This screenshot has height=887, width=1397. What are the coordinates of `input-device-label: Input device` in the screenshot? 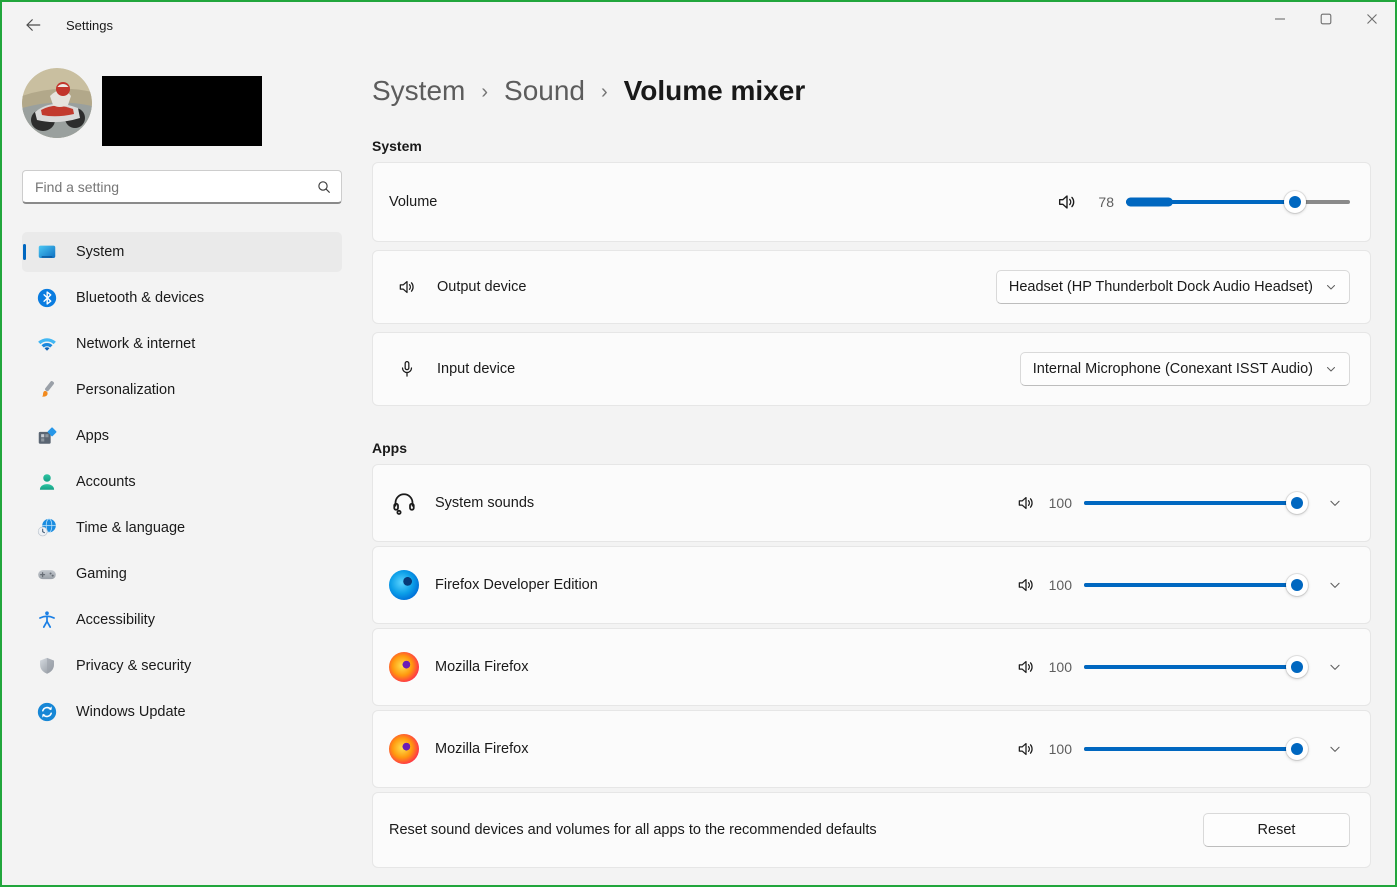 It's located at (476, 369).